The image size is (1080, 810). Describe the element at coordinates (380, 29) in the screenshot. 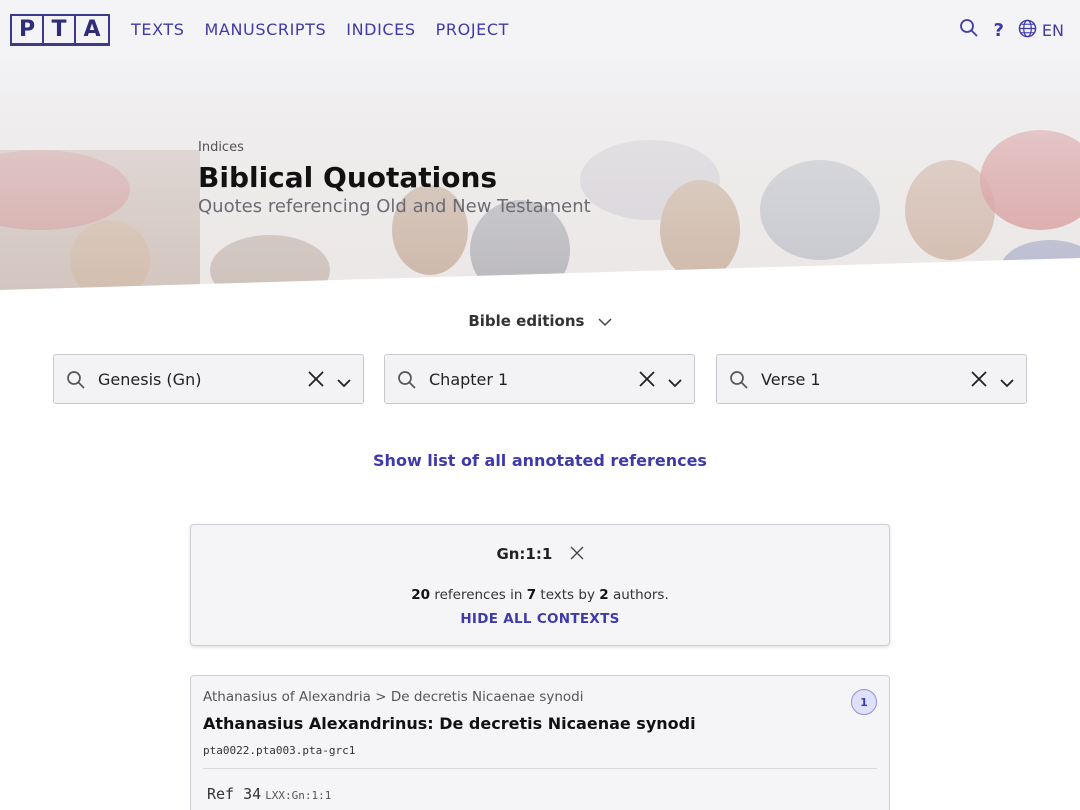

I see `nav-indices: INDICES` at that location.